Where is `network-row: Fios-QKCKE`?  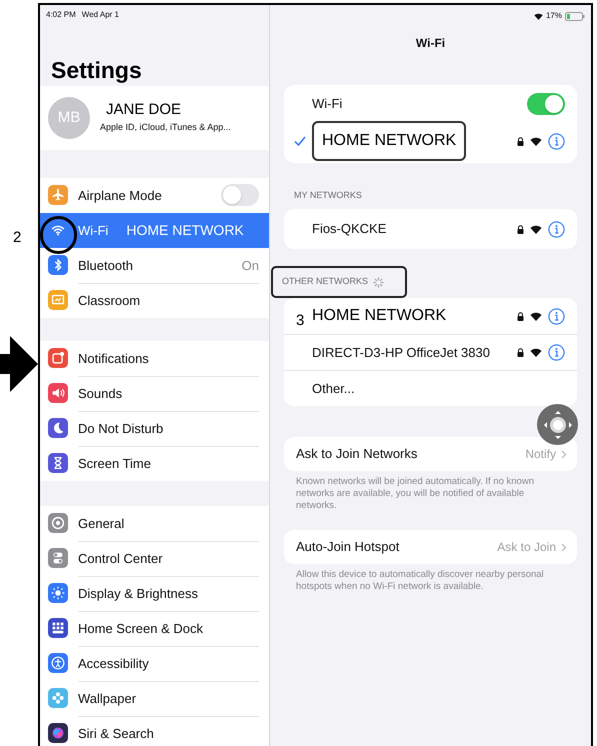 network-row: Fios-QKCKE is located at coordinates (430, 229).